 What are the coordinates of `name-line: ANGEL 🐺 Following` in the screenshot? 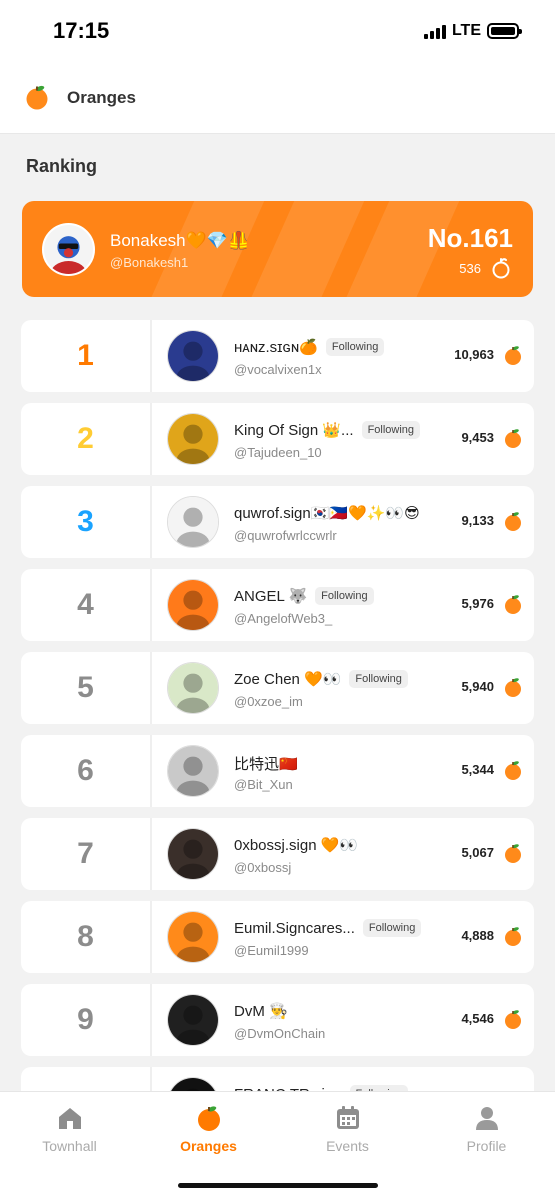 It's located at (304, 596).